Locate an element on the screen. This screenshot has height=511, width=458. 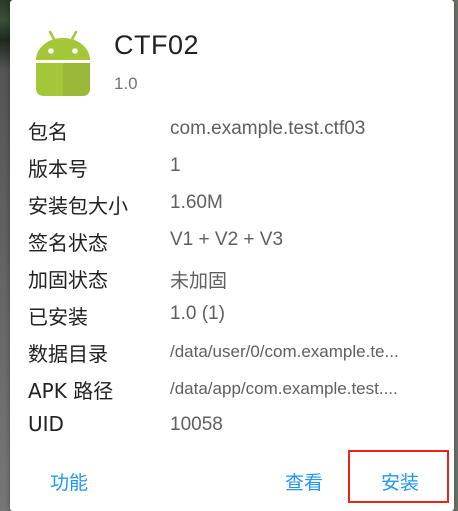
info-row-package-name: 包名 com.example.test.ctf03 is located at coordinates (238, 130).